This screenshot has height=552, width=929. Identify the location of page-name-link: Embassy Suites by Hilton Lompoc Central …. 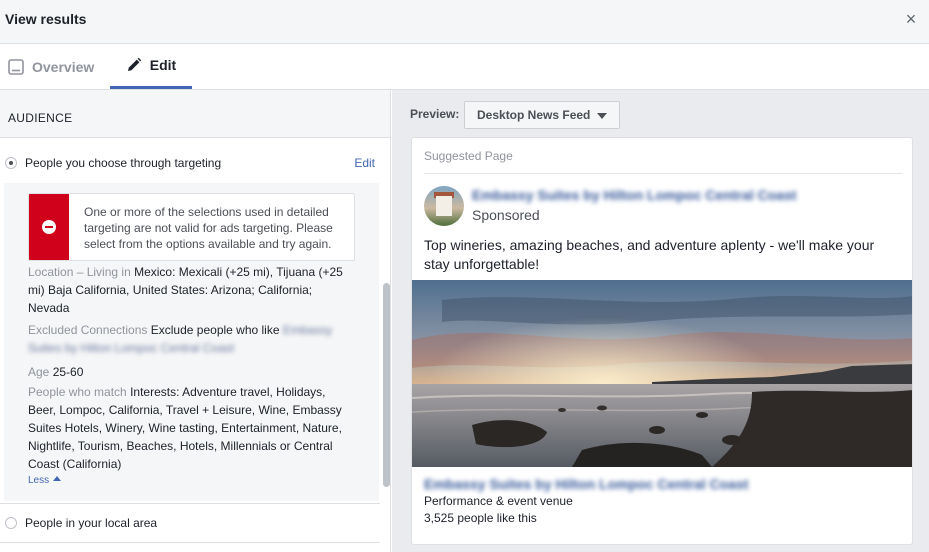
(634, 195).